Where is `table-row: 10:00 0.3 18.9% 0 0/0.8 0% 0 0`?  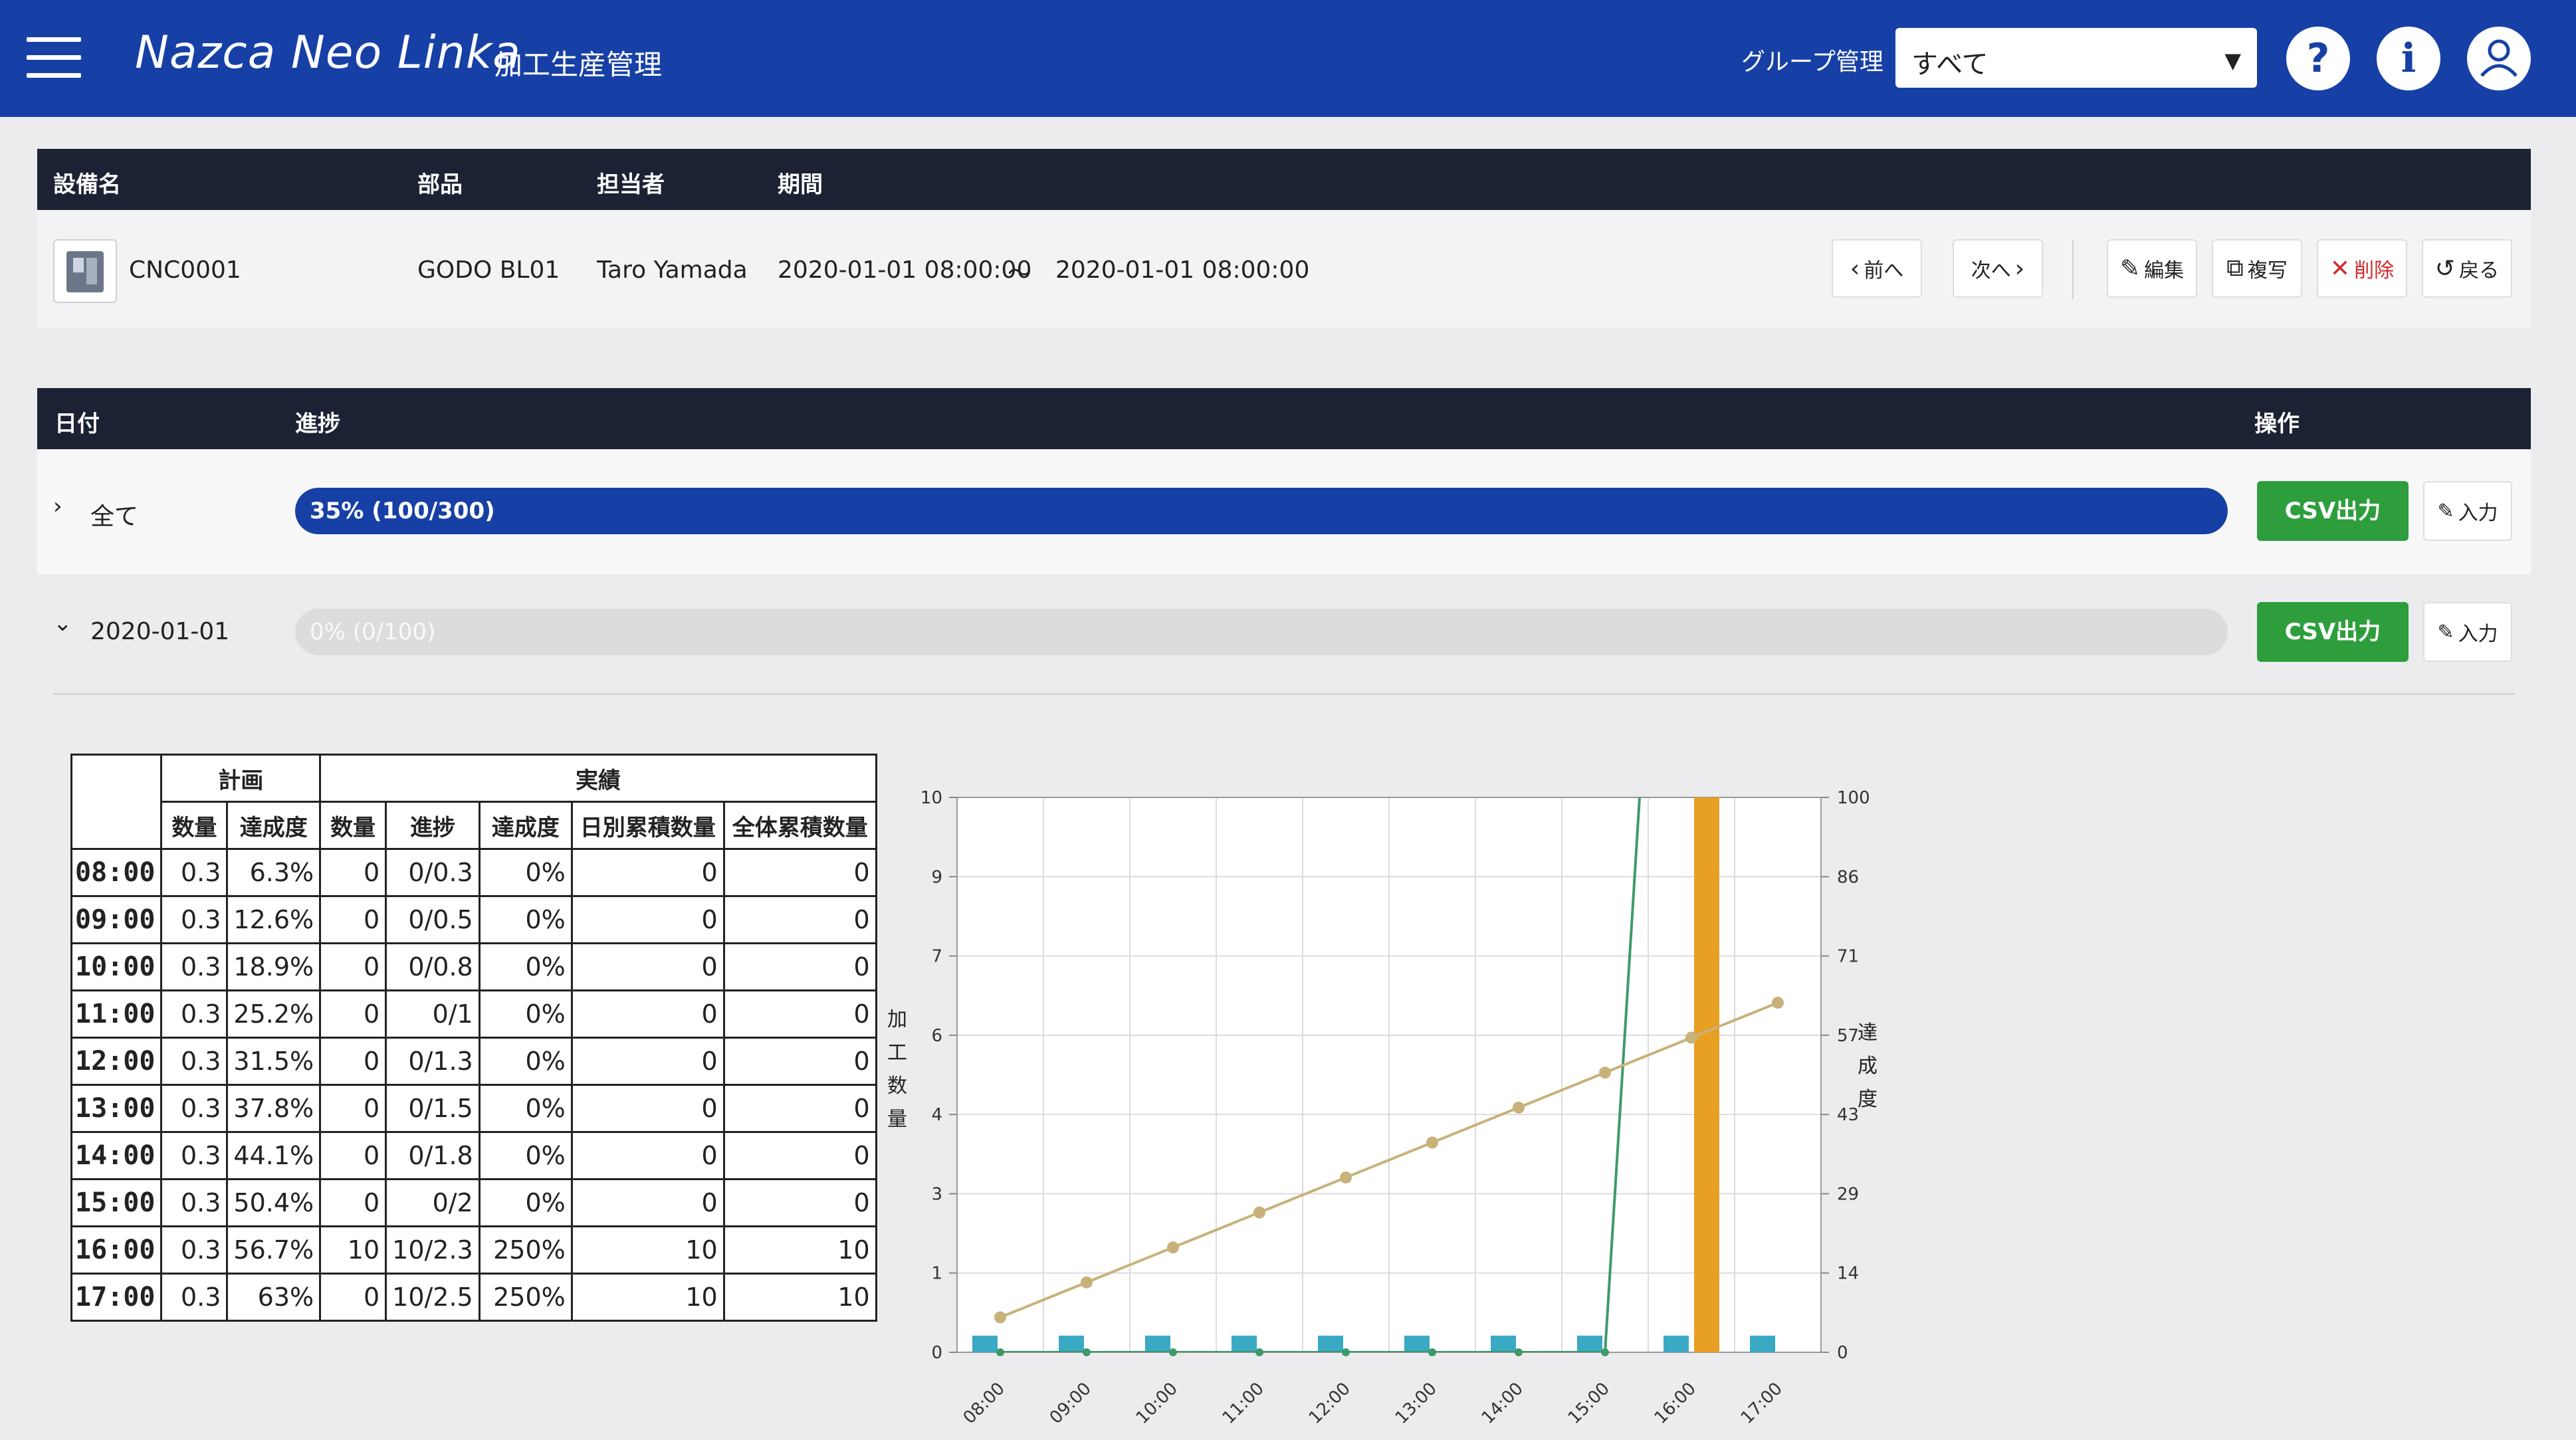 table-row: 10:00 0.3 18.9% 0 0/0.8 0% 0 0 is located at coordinates (473, 966).